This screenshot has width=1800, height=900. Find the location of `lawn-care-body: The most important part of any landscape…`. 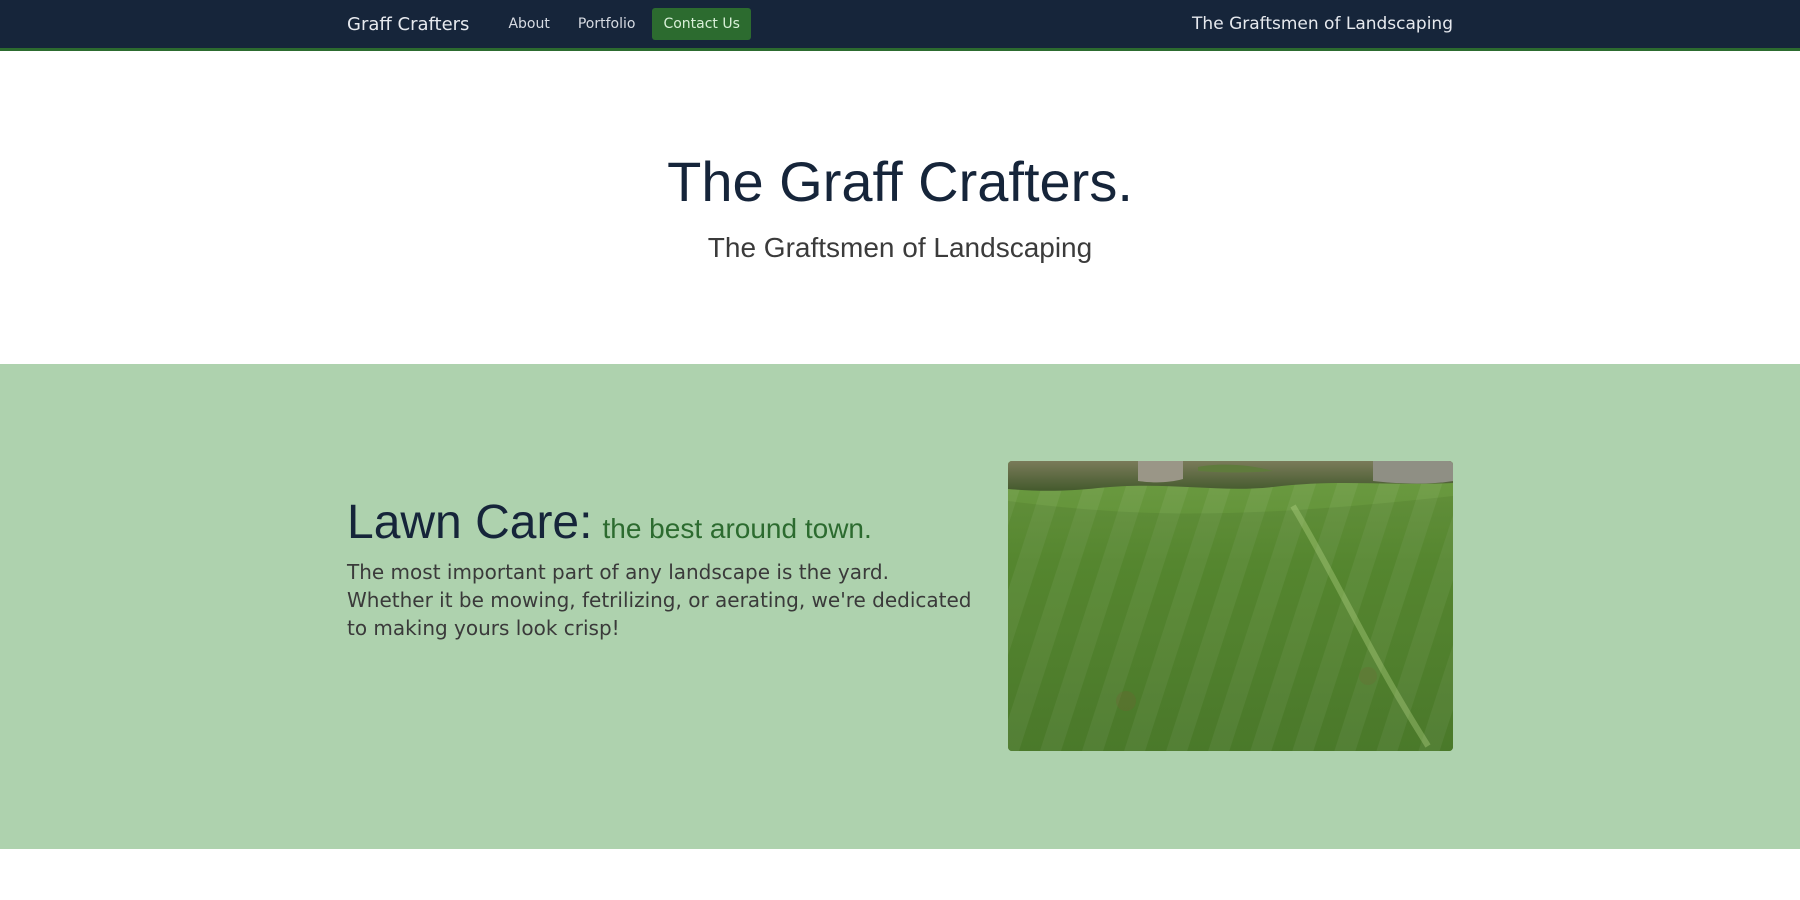

lawn-care-body: The most important part of any landscape… is located at coordinates (659, 600).